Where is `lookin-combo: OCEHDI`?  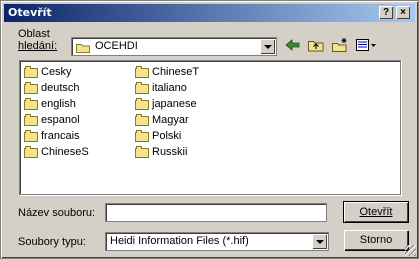 lookin-combo: OCEHDI is located at coordinates (174, 46).